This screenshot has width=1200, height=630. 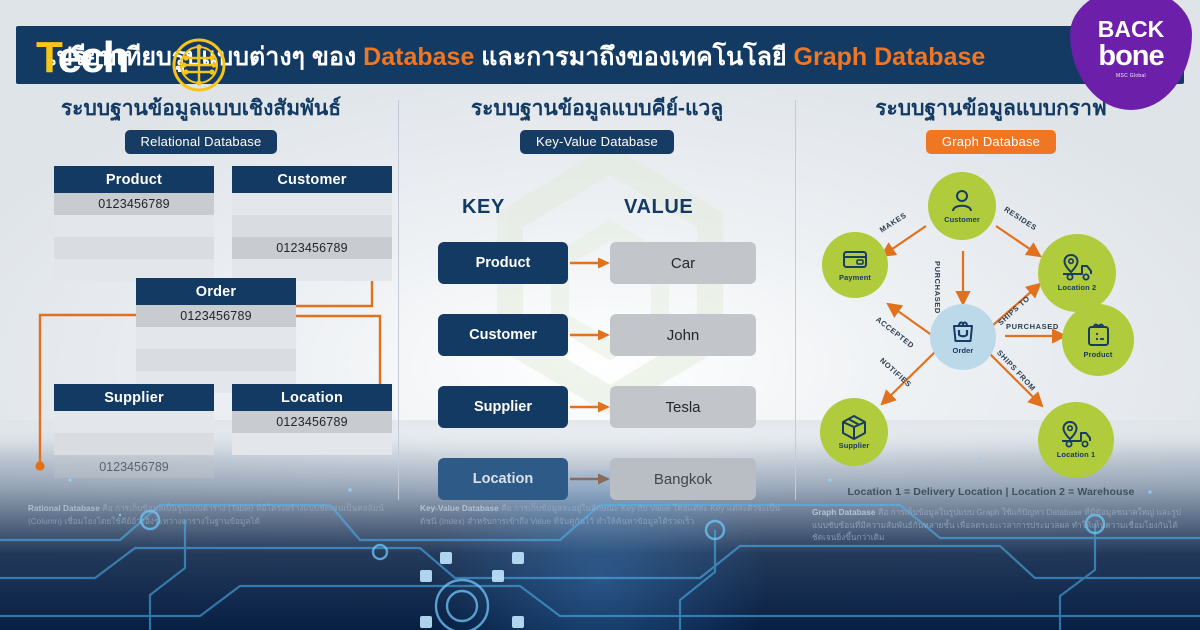 I want to click on keyvalue-key-supplier: Supplier, so click(x=503, y=407).